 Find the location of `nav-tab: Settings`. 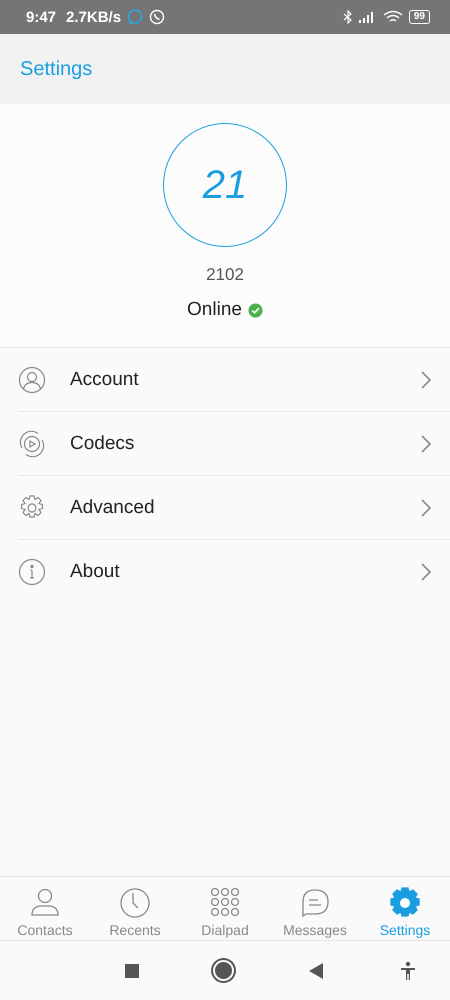

nav-tab: Settings is located at coordinates (405, 908).